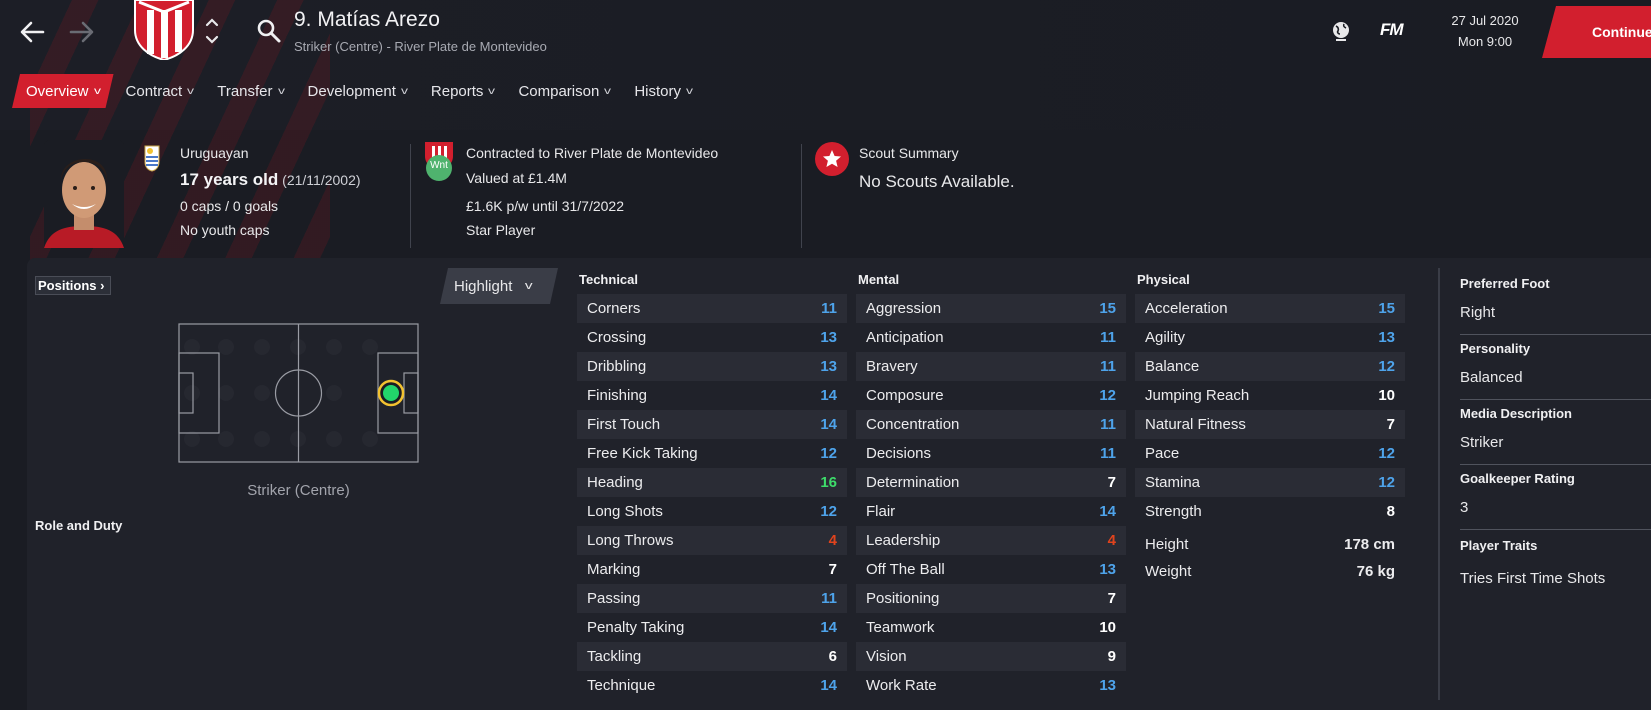  Describe the element at coordinates (712, 337) in the screenshot. I see `attribute-row: Crossing 13` at that location.